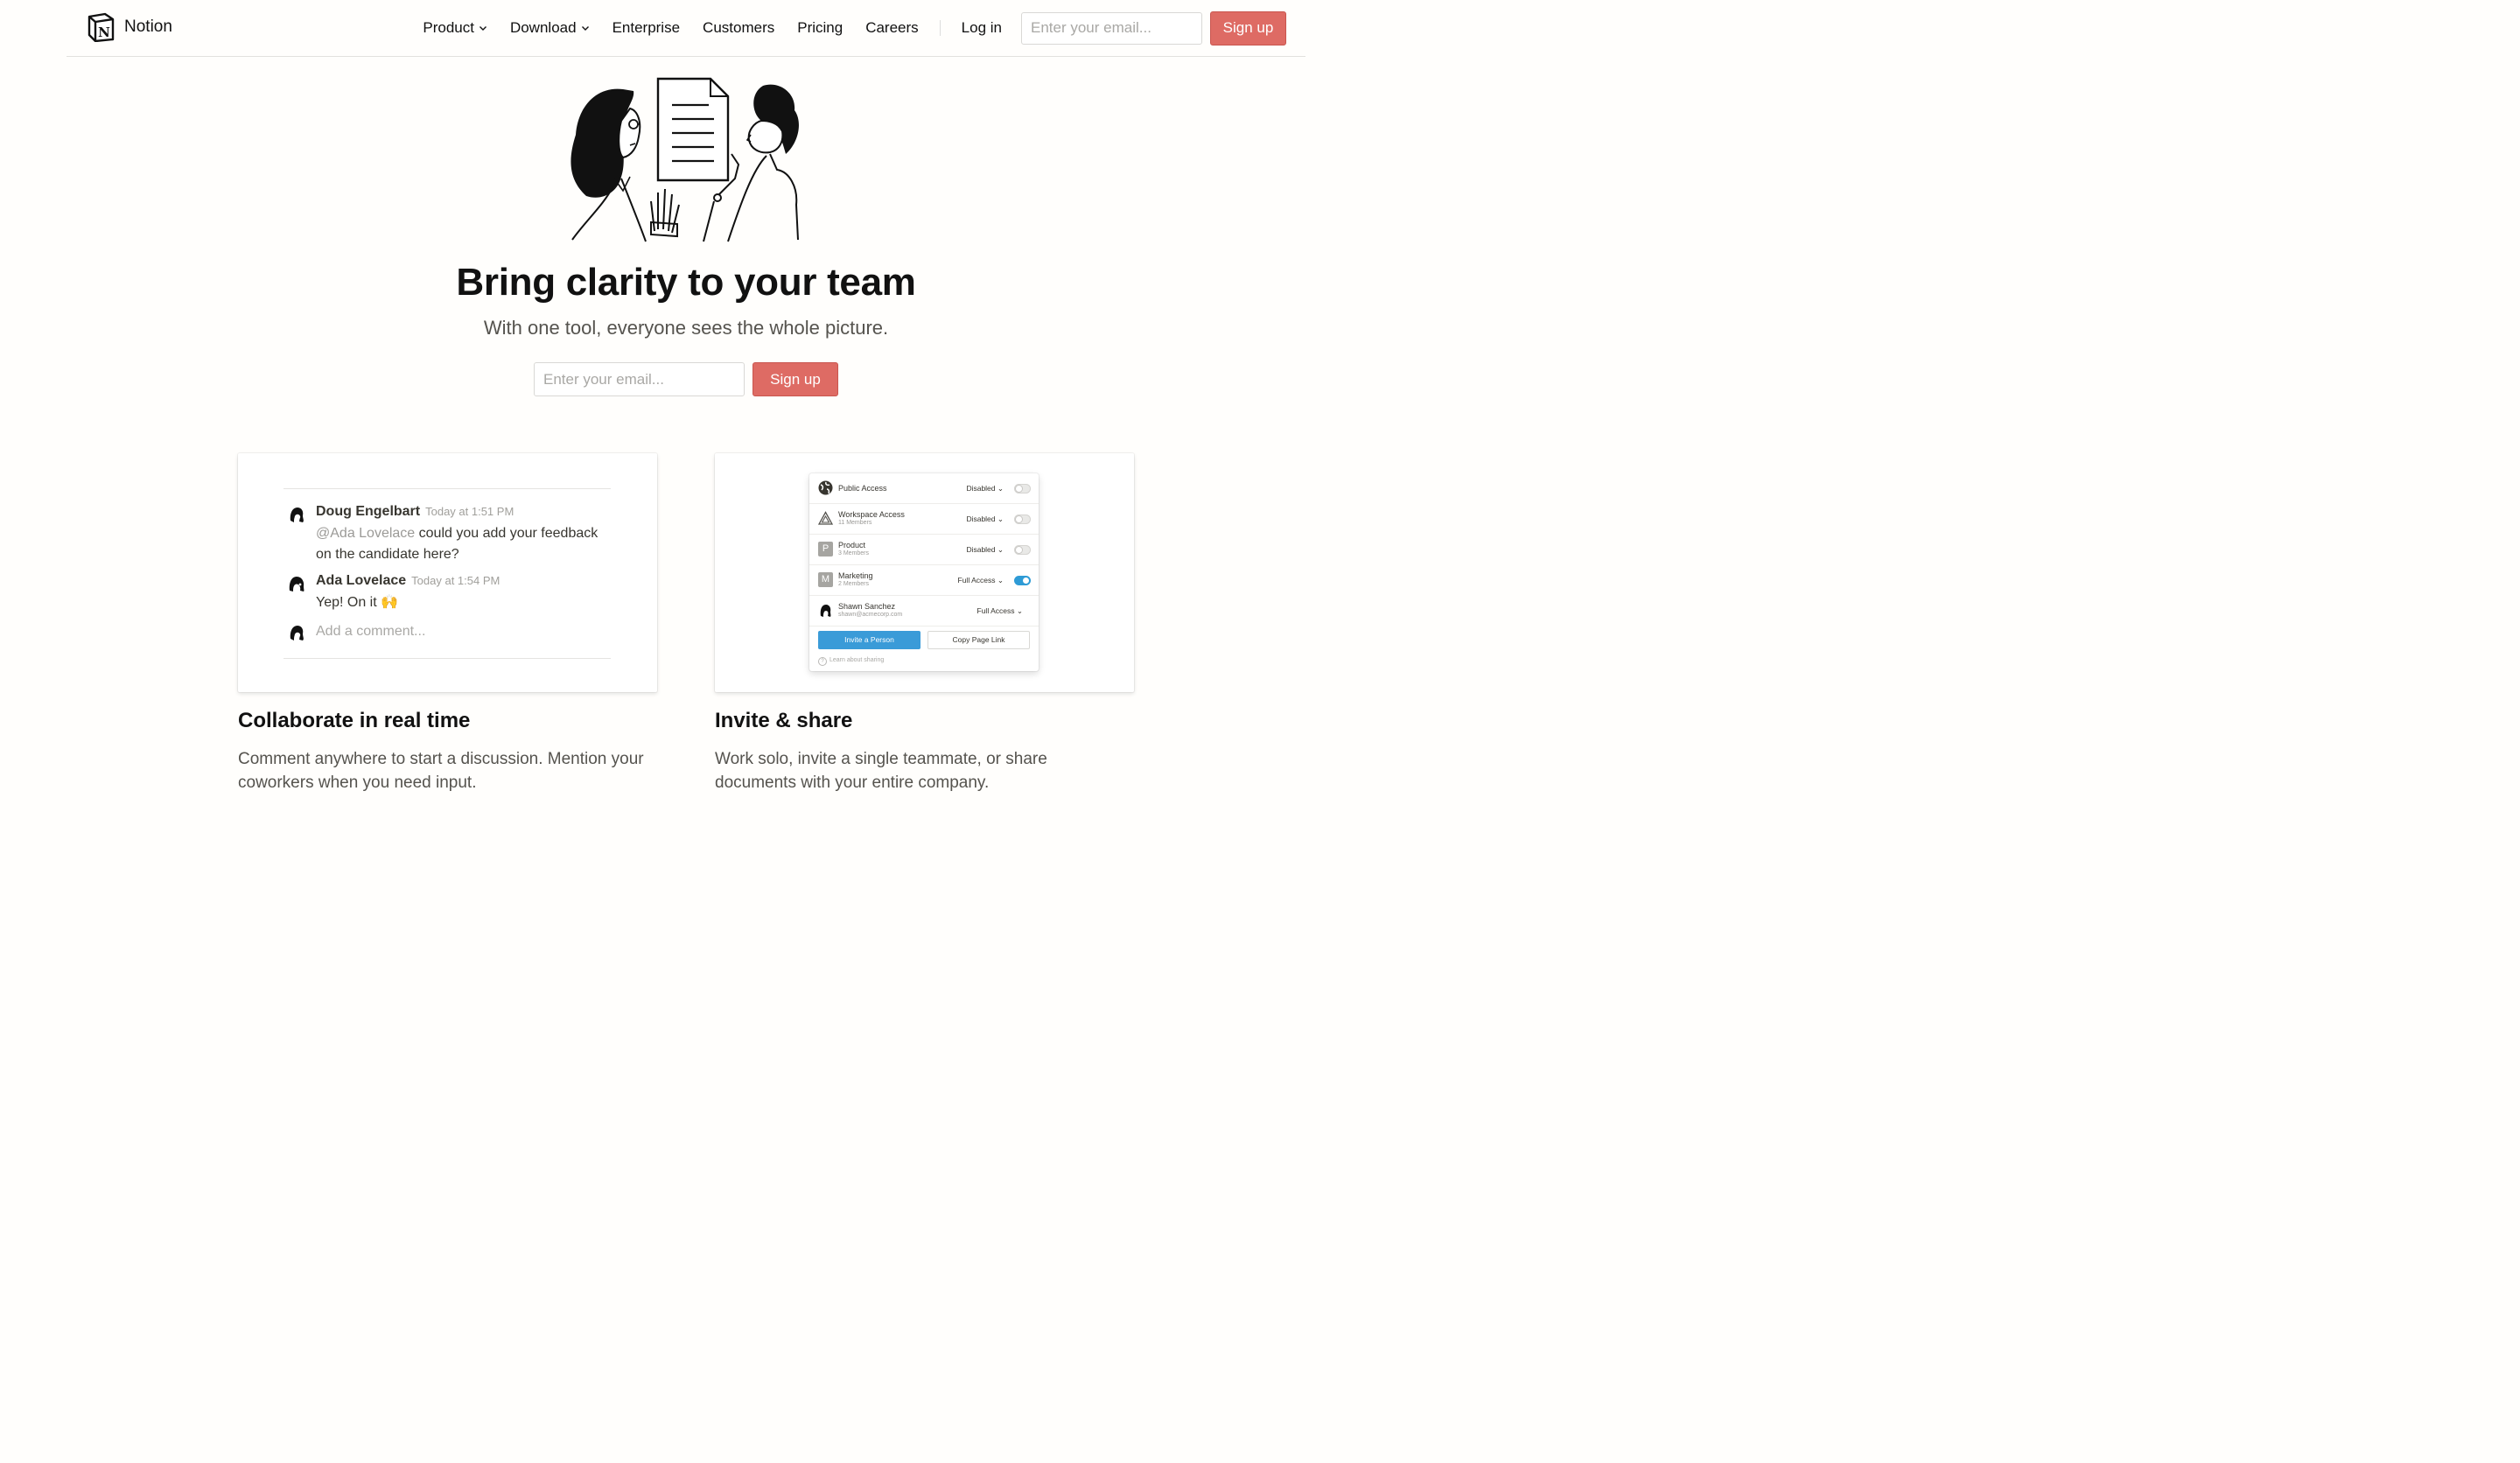 This screenshot has height=1463, width=2520. Describe the element at coordinates (924, 550) in the screenshot. I see `share-row-product: P Product 3 Members Disabled ⌄` at that location.